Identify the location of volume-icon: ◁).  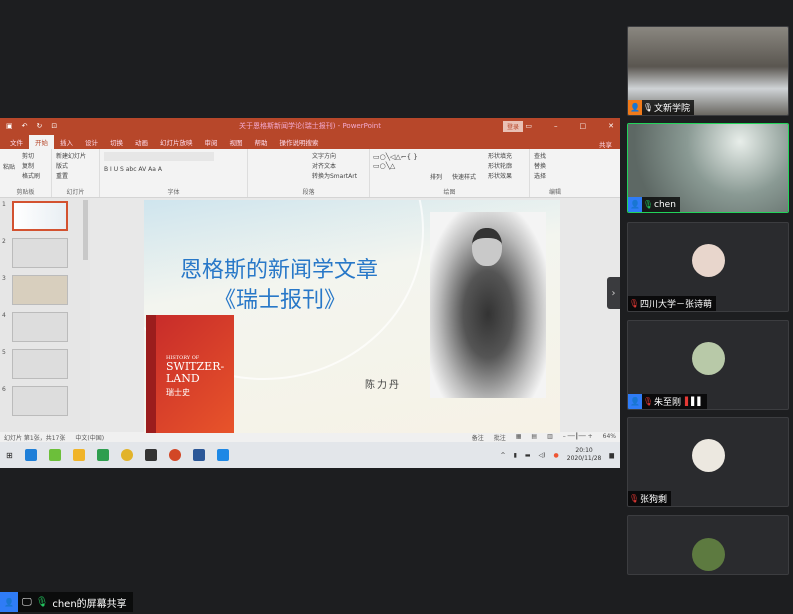
(542, 455).